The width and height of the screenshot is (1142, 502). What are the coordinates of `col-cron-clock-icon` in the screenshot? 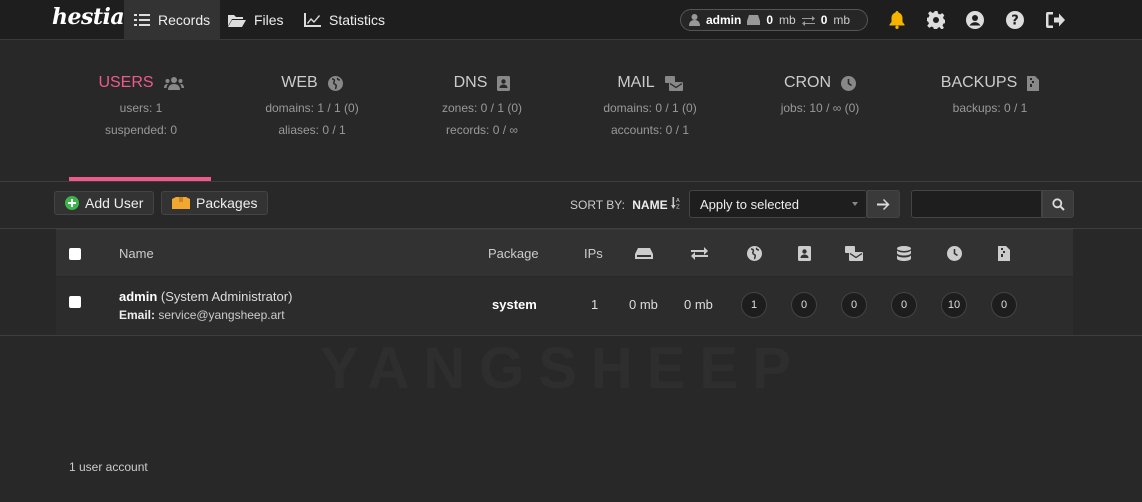 It's located at (954, 253).